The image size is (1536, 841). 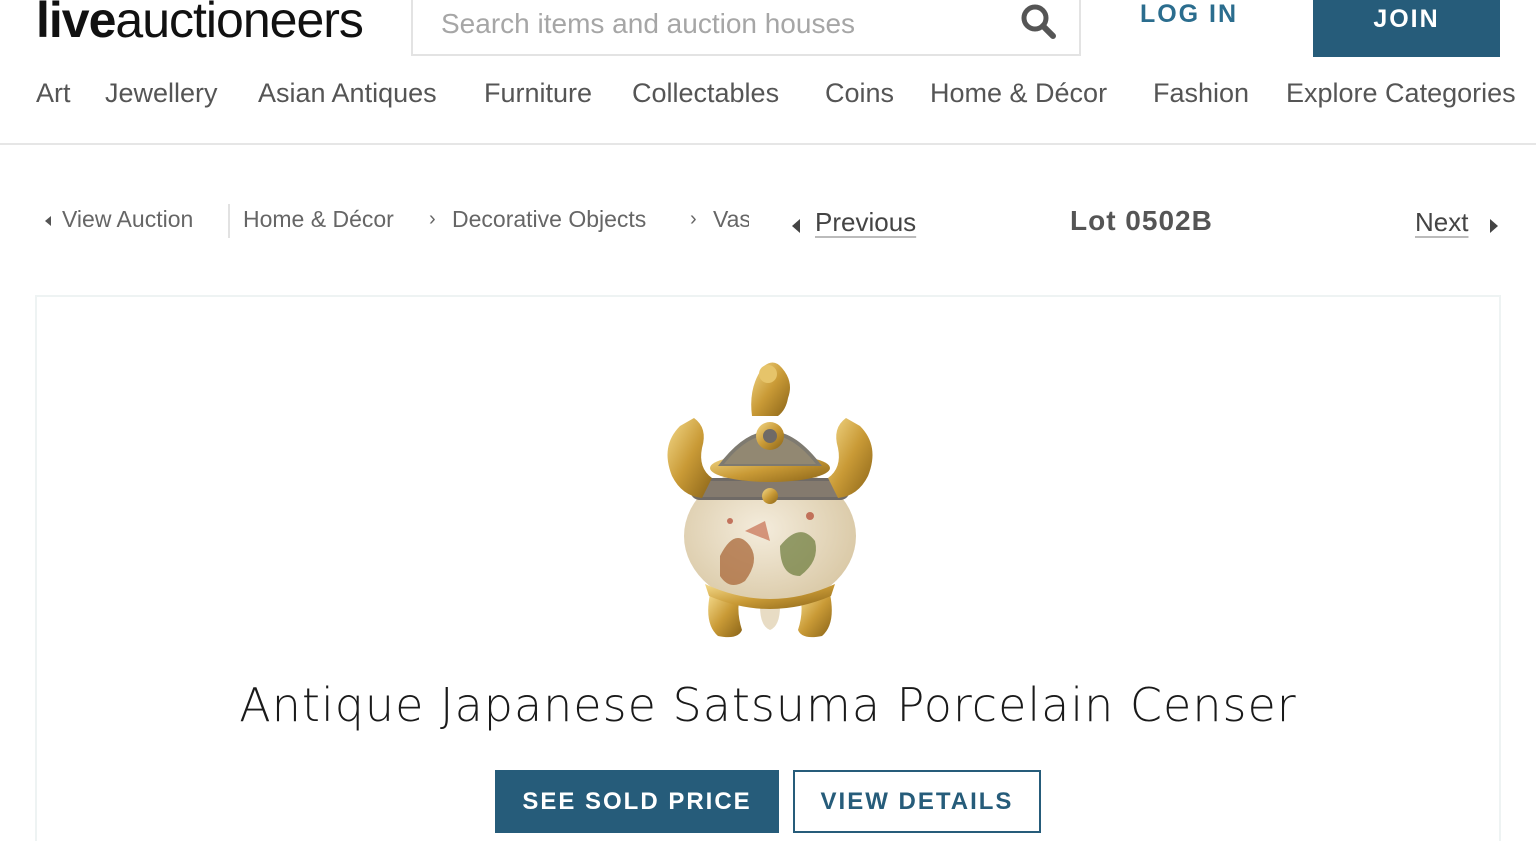 What do you see at coordinates (705, 93) in the screenshot?
I see `category-collectables: Collectables` at bounding box center [705, 93].